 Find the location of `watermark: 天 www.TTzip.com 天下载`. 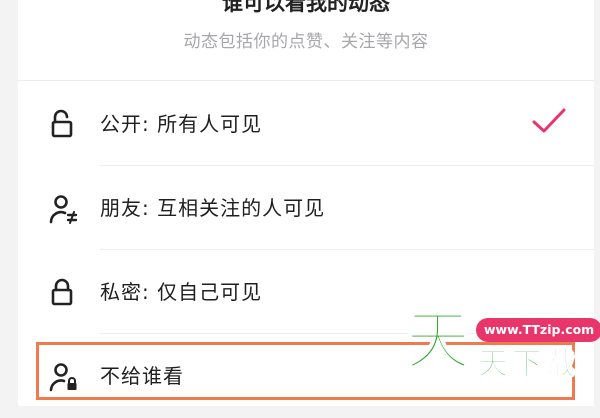

watermark: 天 www.TTzip.com 天下载 is located at coordinates (501, 349).